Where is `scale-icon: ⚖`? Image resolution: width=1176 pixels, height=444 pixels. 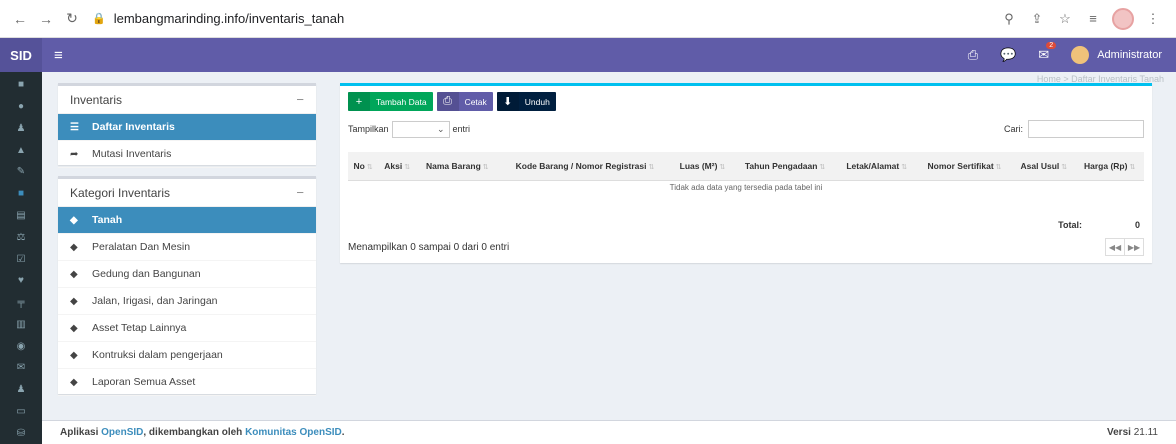 scale-icon: ⚖ is located at coordinates (21, 237).